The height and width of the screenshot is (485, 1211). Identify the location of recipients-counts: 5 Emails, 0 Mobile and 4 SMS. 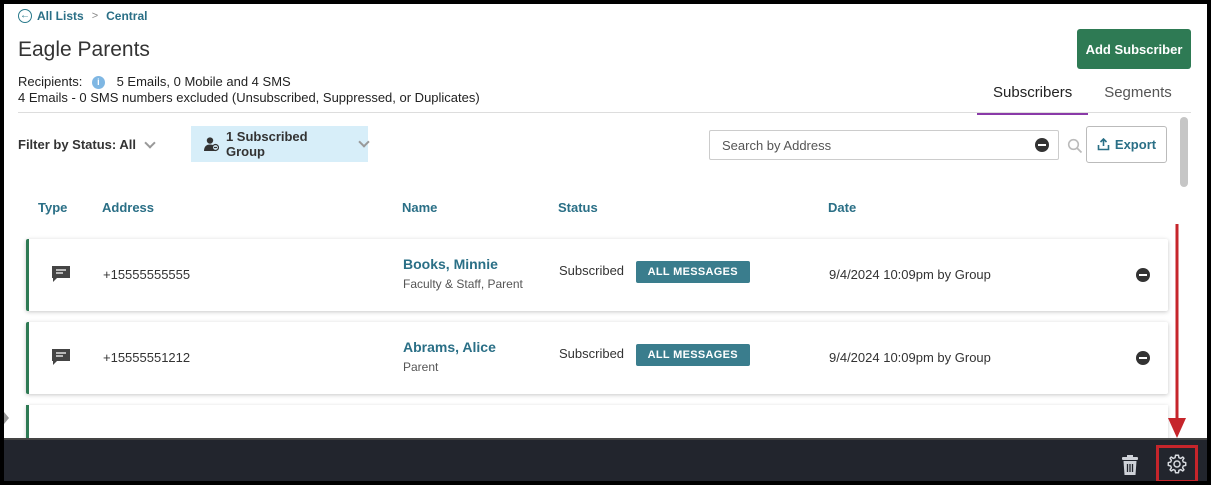
(203, 81).